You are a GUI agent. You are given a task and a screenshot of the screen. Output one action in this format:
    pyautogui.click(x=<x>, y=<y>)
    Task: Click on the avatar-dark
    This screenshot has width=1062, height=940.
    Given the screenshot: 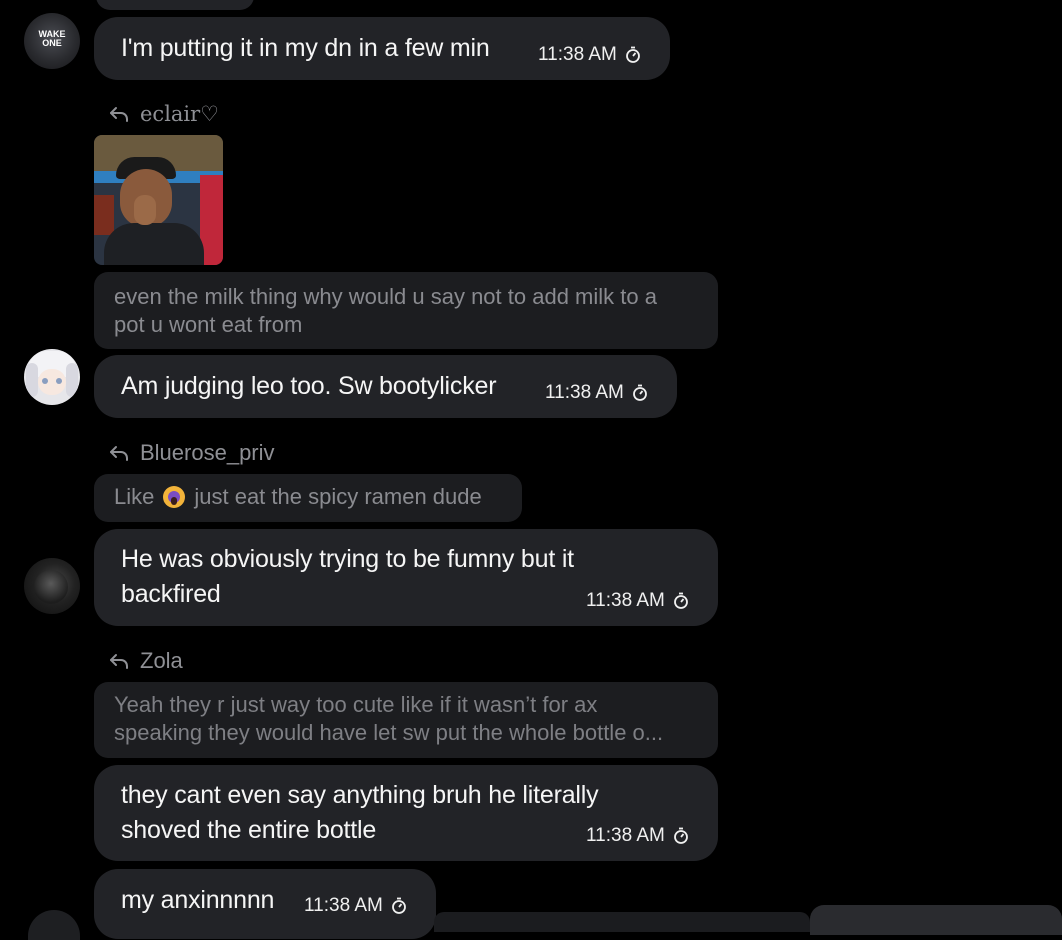 What is the action you would take?
    pyautogui.click(x=52, y=586)
    